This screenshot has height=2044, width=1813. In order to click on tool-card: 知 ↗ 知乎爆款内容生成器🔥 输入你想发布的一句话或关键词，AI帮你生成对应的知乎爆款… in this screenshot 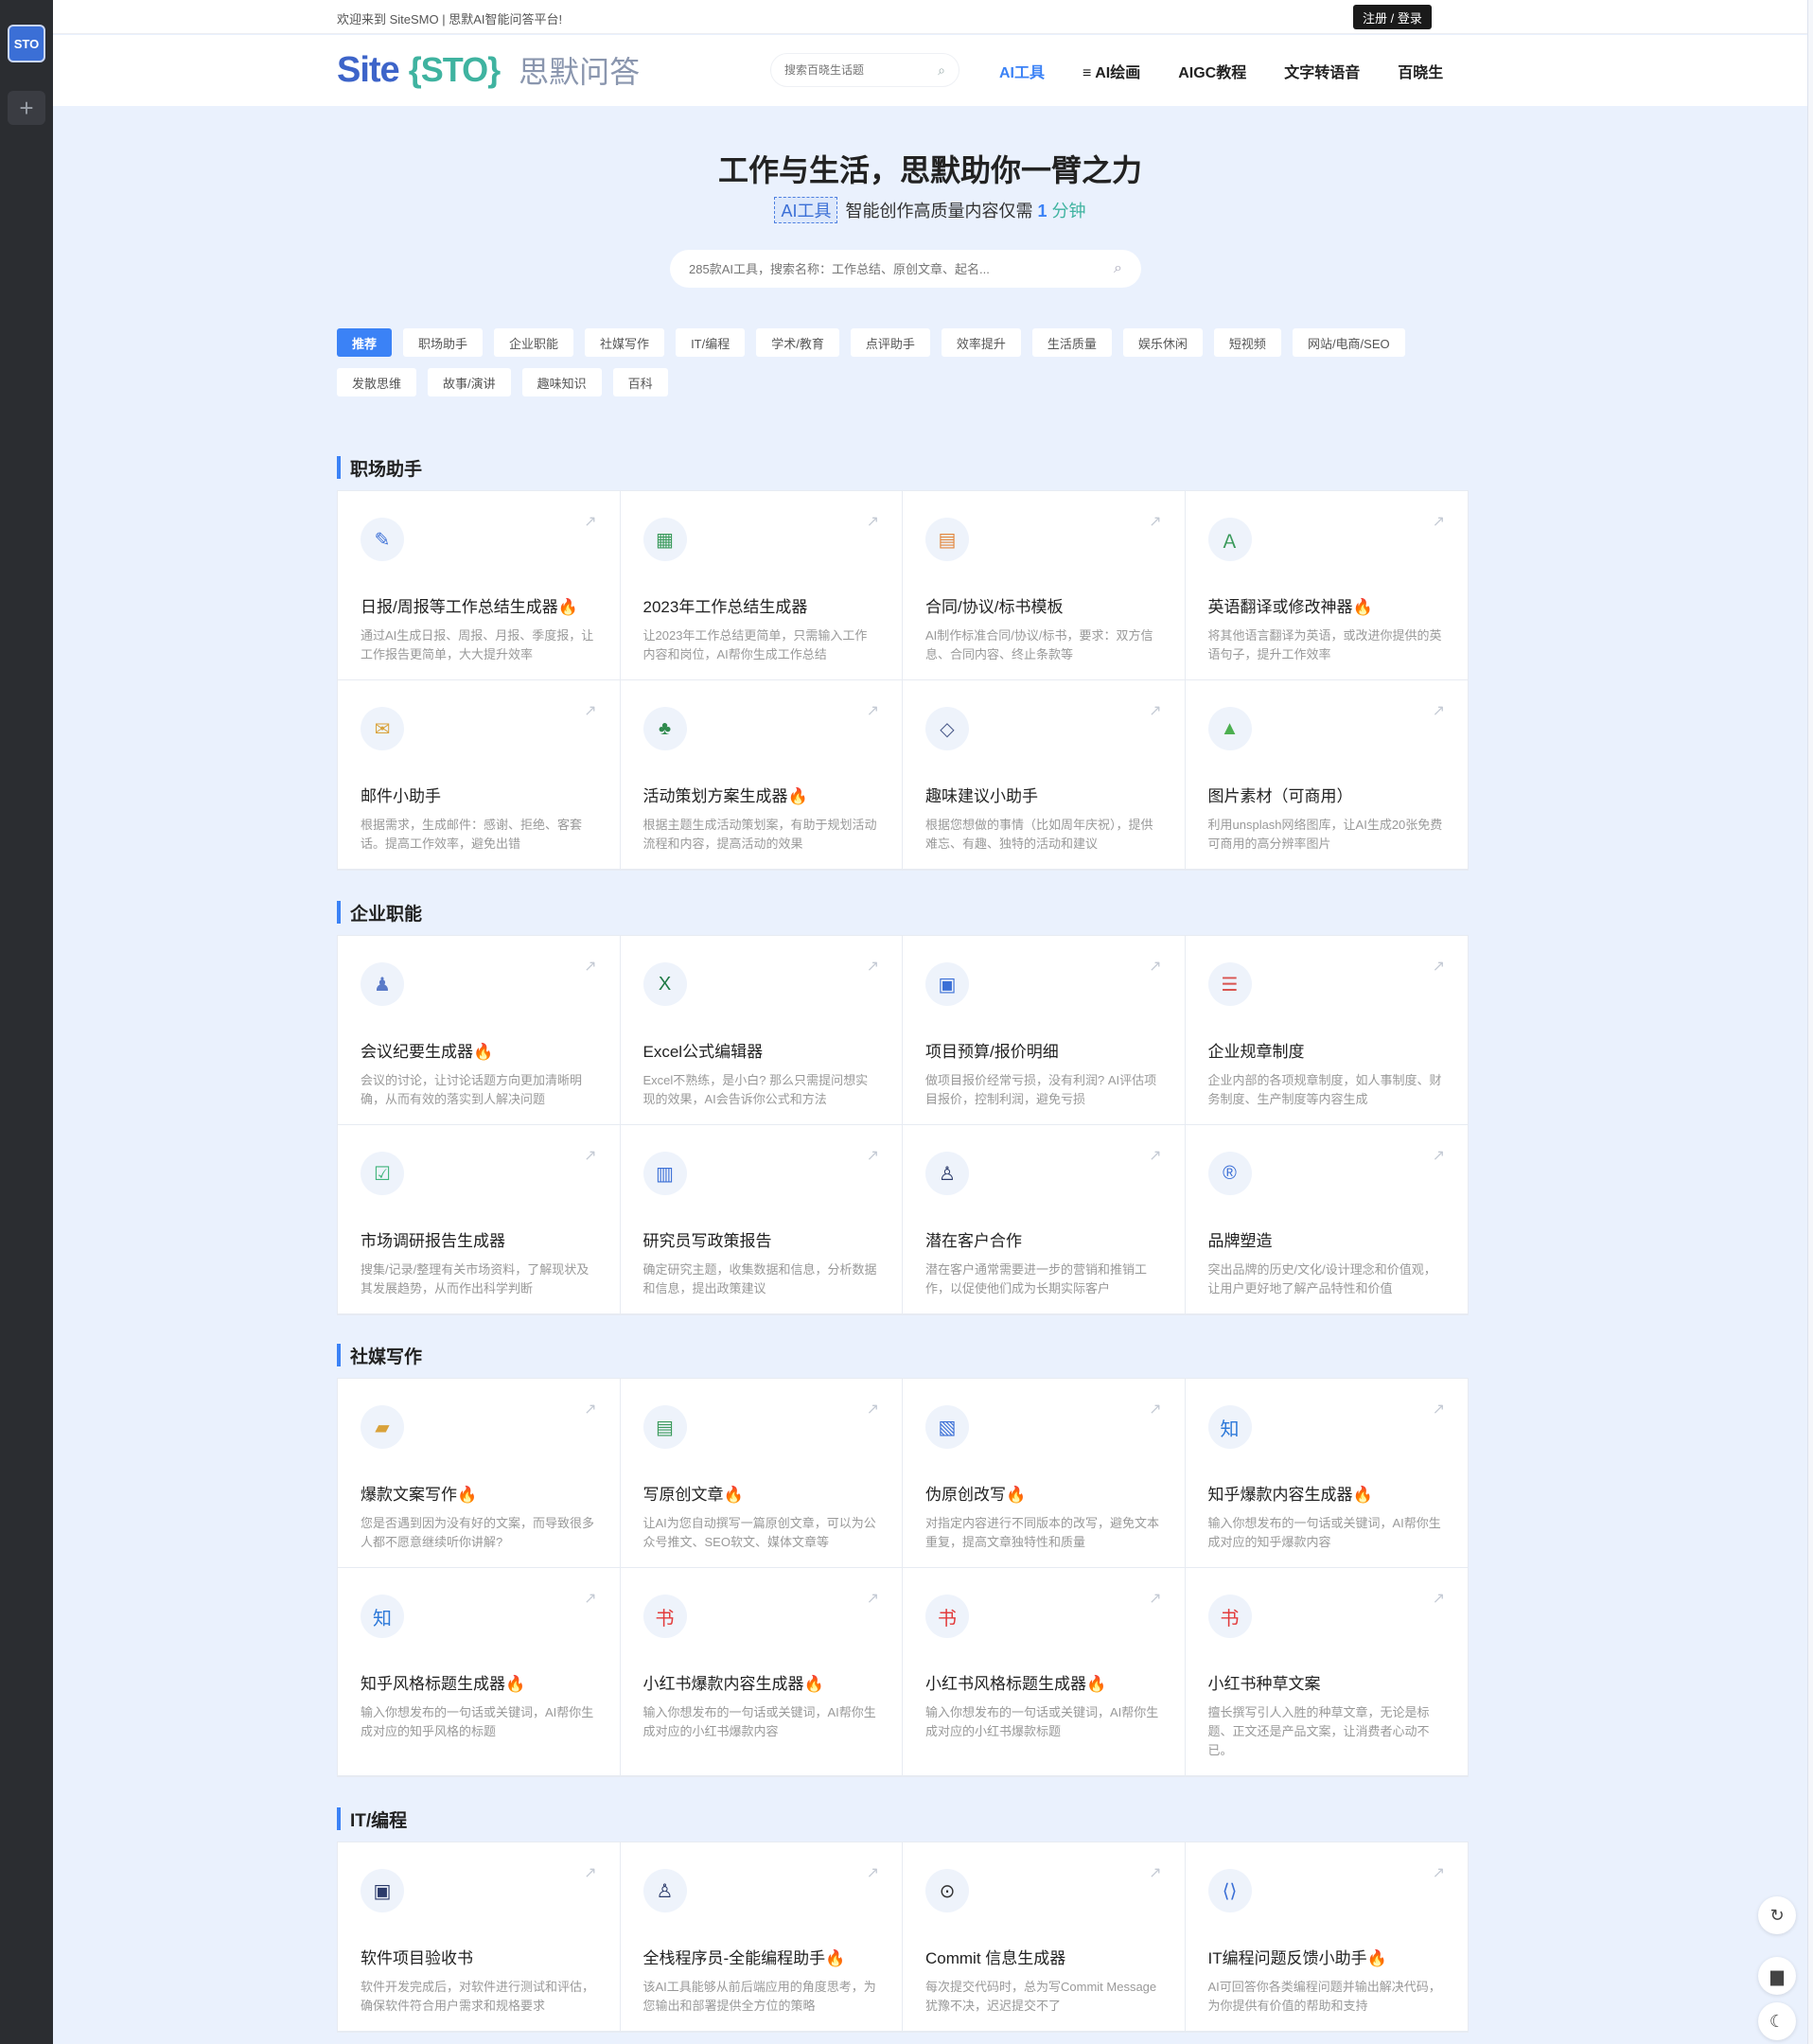, I will do `click(1326, 1473)`.